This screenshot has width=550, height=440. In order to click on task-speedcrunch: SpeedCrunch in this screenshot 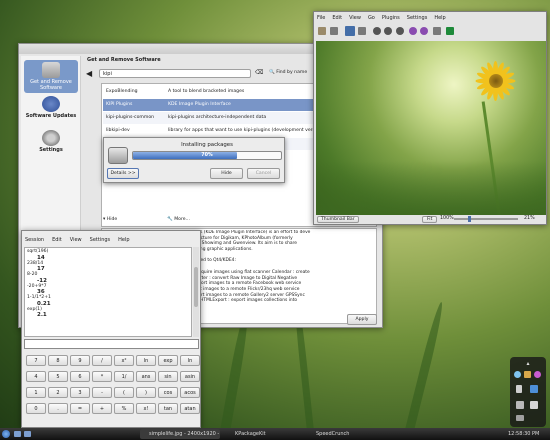, I will do `click(342, 434)`.